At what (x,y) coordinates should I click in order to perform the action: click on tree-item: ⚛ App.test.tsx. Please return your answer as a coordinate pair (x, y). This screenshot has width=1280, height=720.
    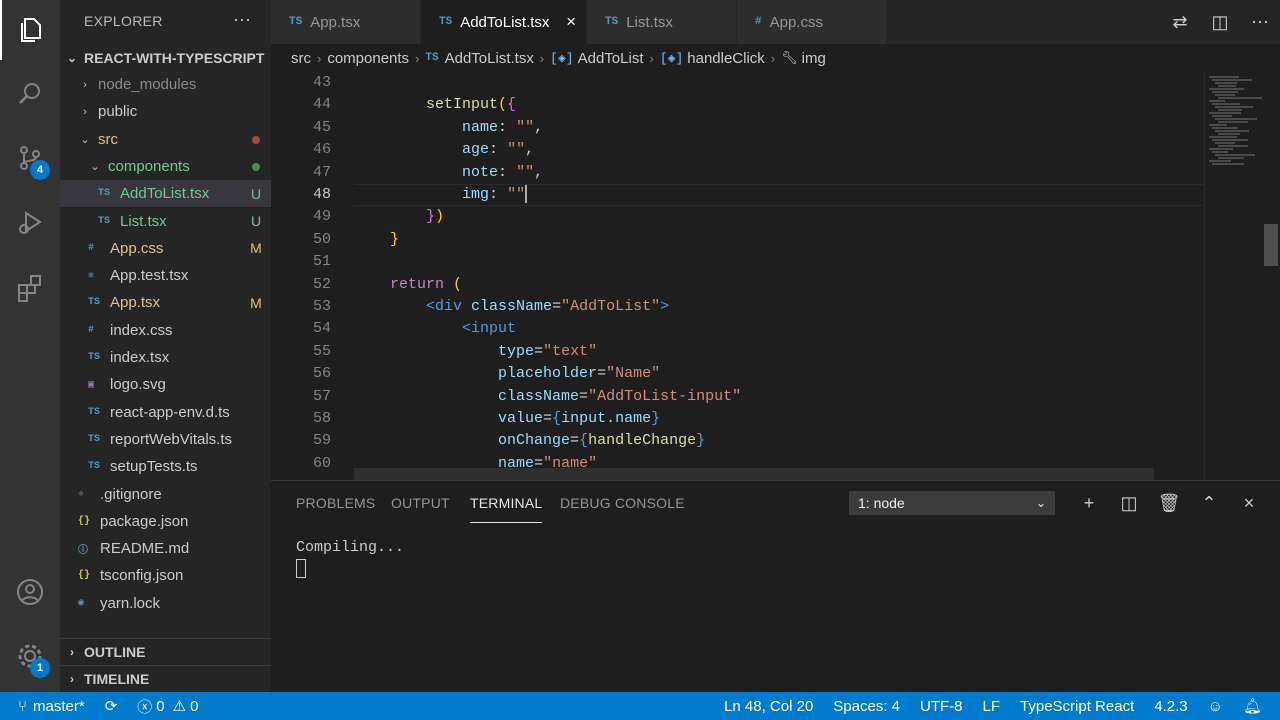
    Looking at the image, I should click on (165, 275).